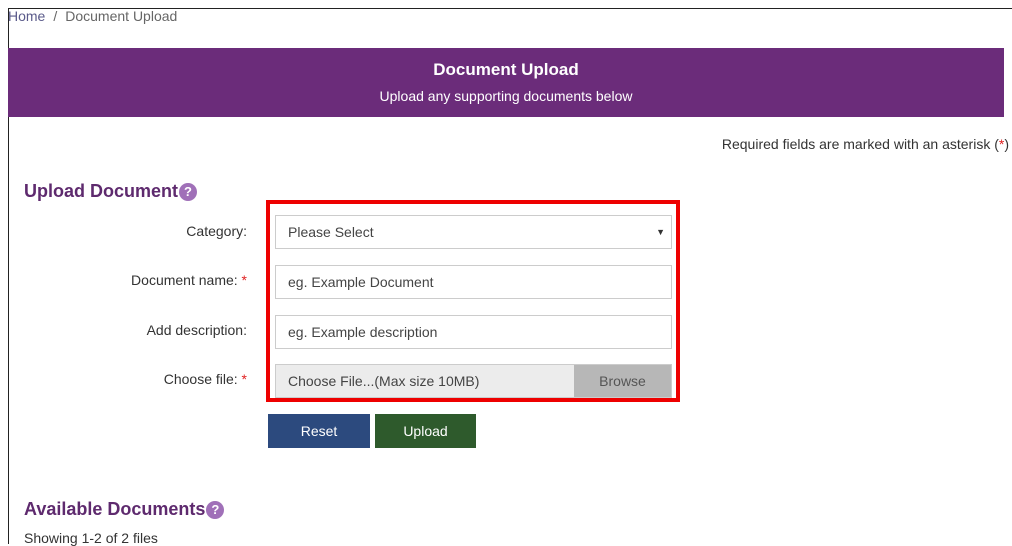 The height and width of the screenshot is (546, 1012). I want to click on reset-button: Reset, so click(319, 431).